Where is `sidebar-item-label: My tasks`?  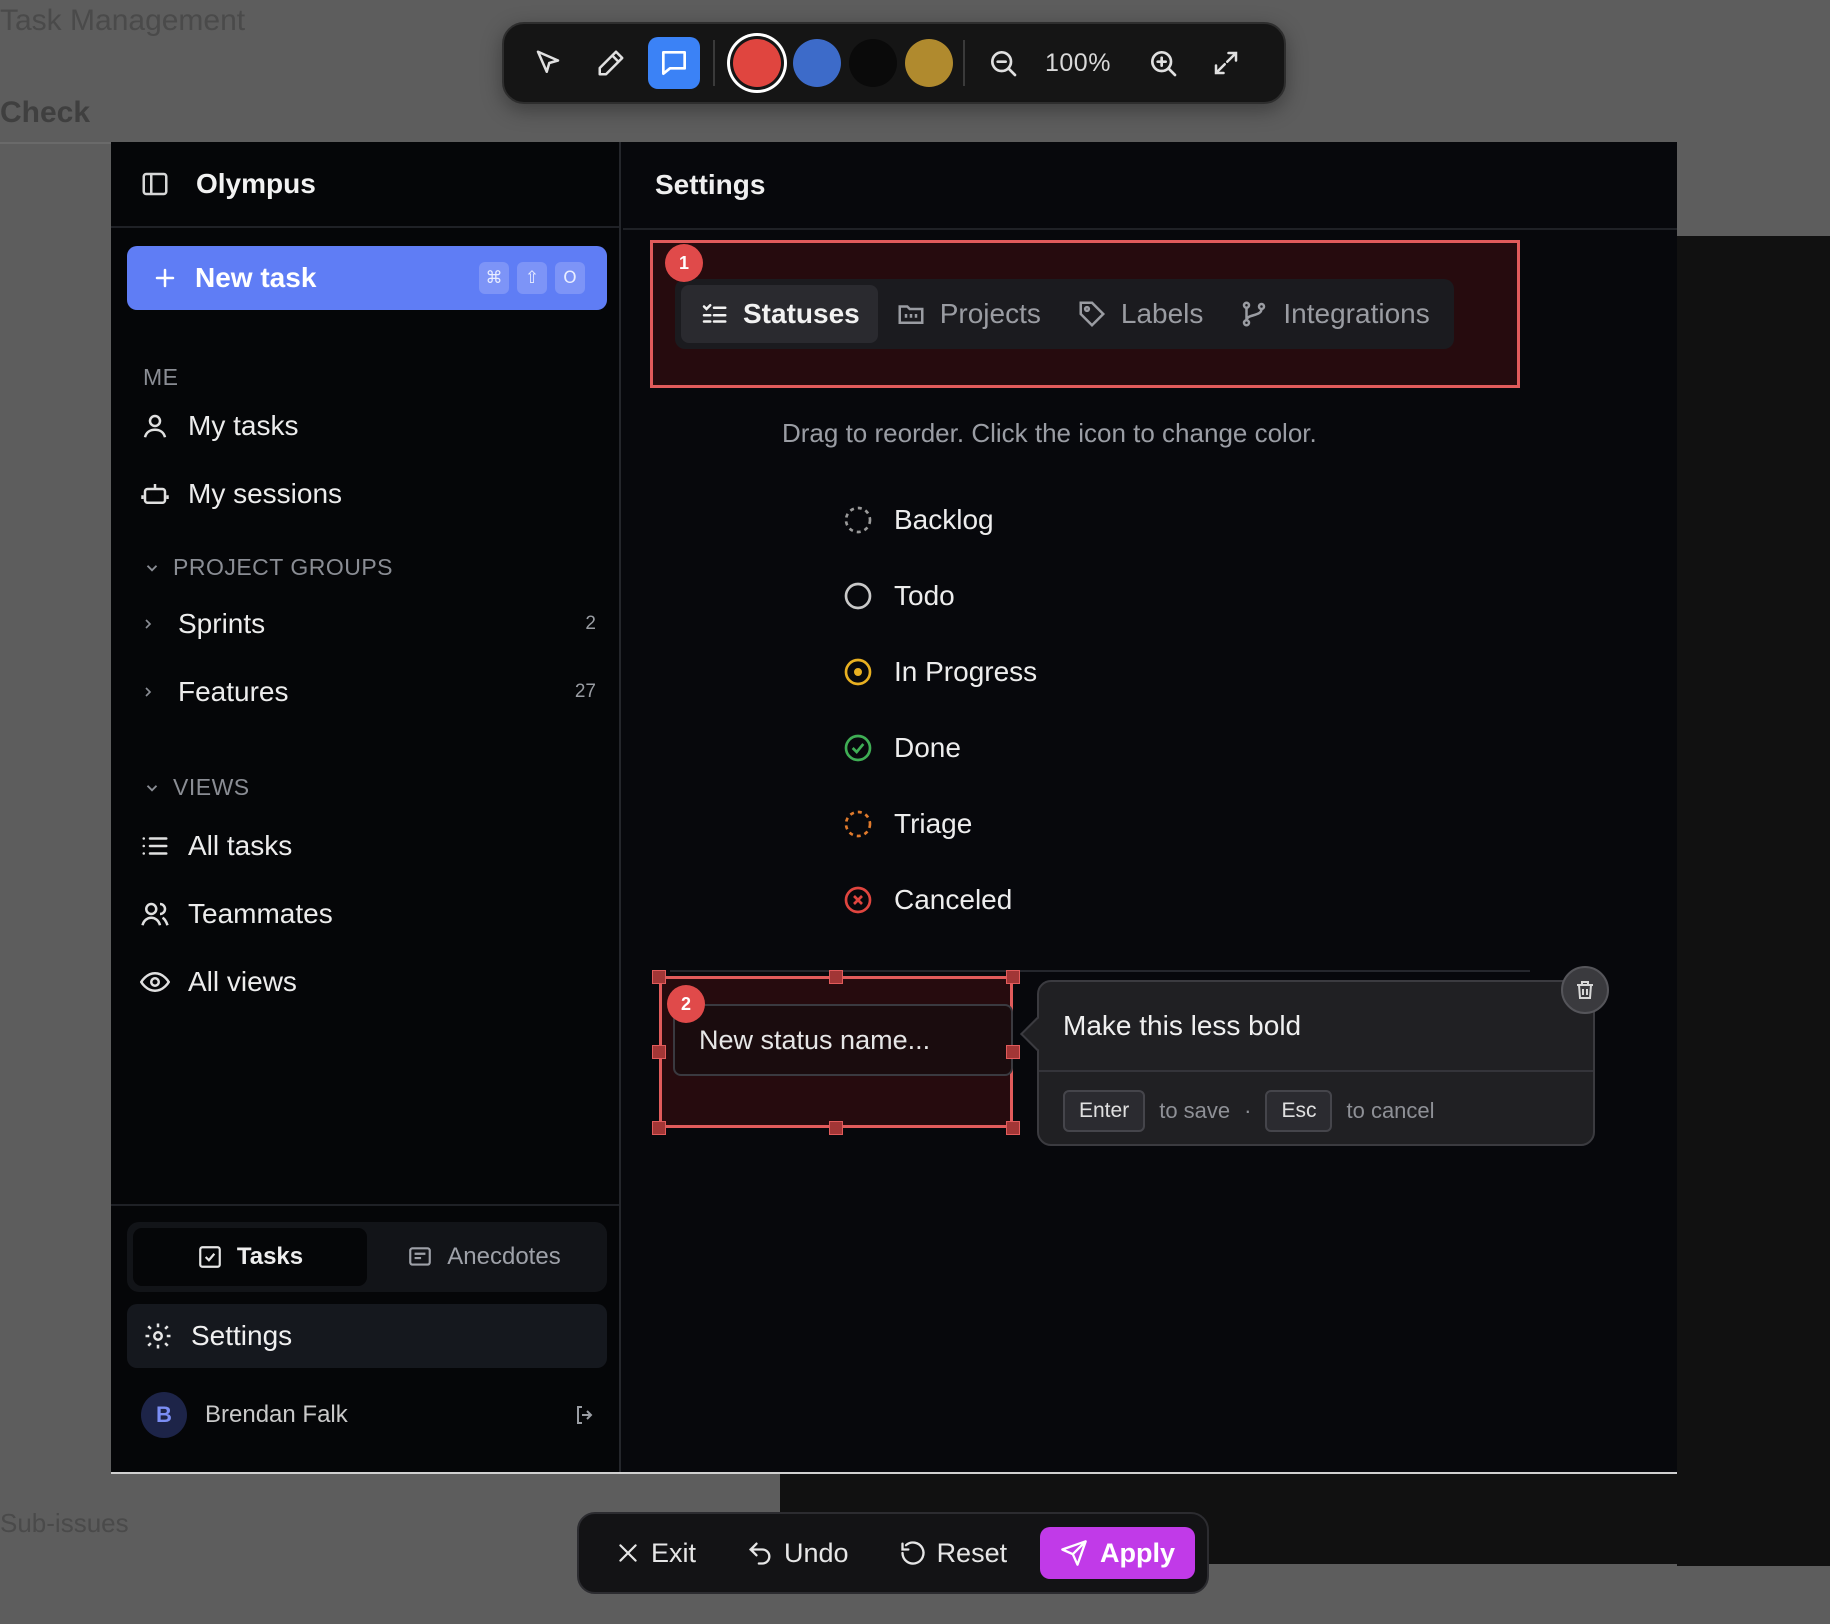
sidebar-item-label: My tasks is located at coordinates (243, 425).